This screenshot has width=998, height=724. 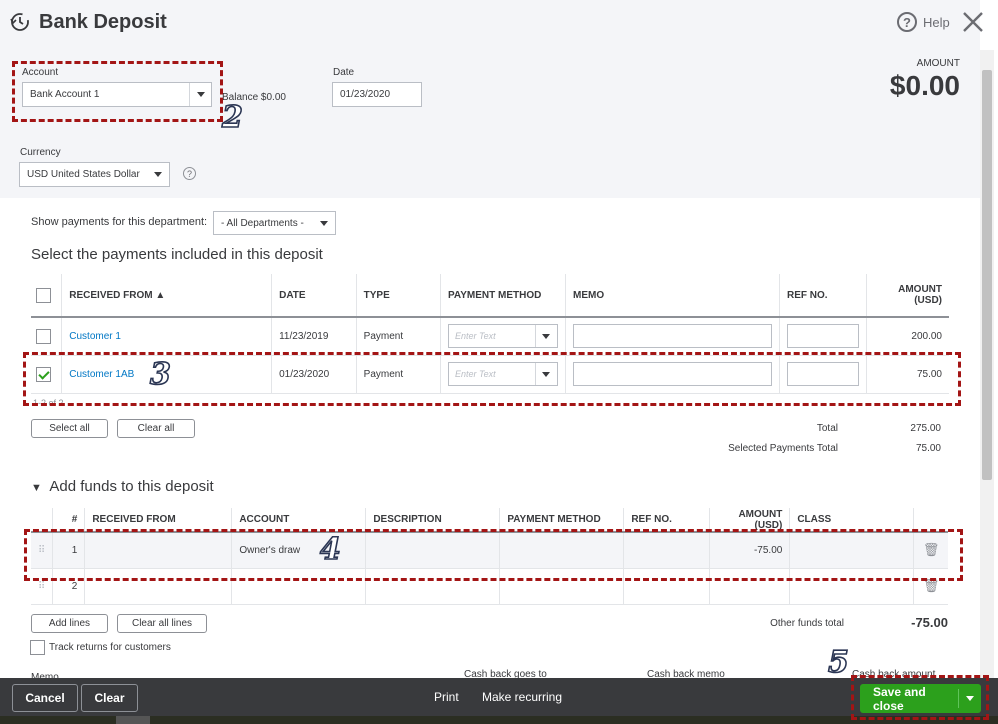 I want to click on select-all-checkbox-header, so click(x=47, y=296).